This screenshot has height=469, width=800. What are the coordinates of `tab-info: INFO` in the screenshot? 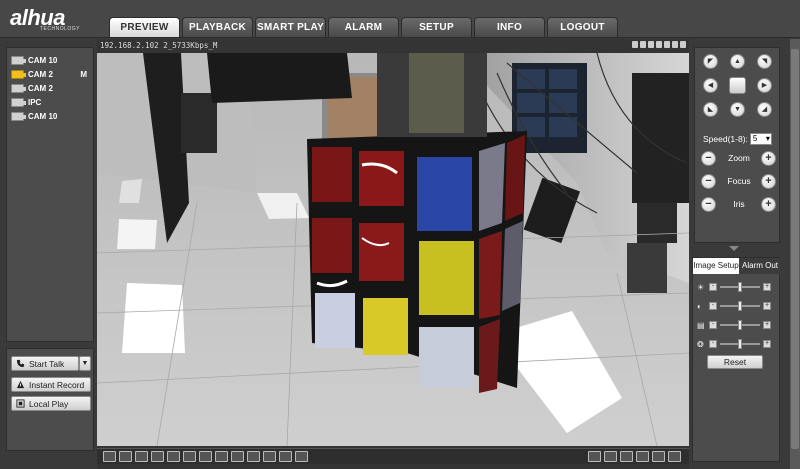 It's located at (509, 27).